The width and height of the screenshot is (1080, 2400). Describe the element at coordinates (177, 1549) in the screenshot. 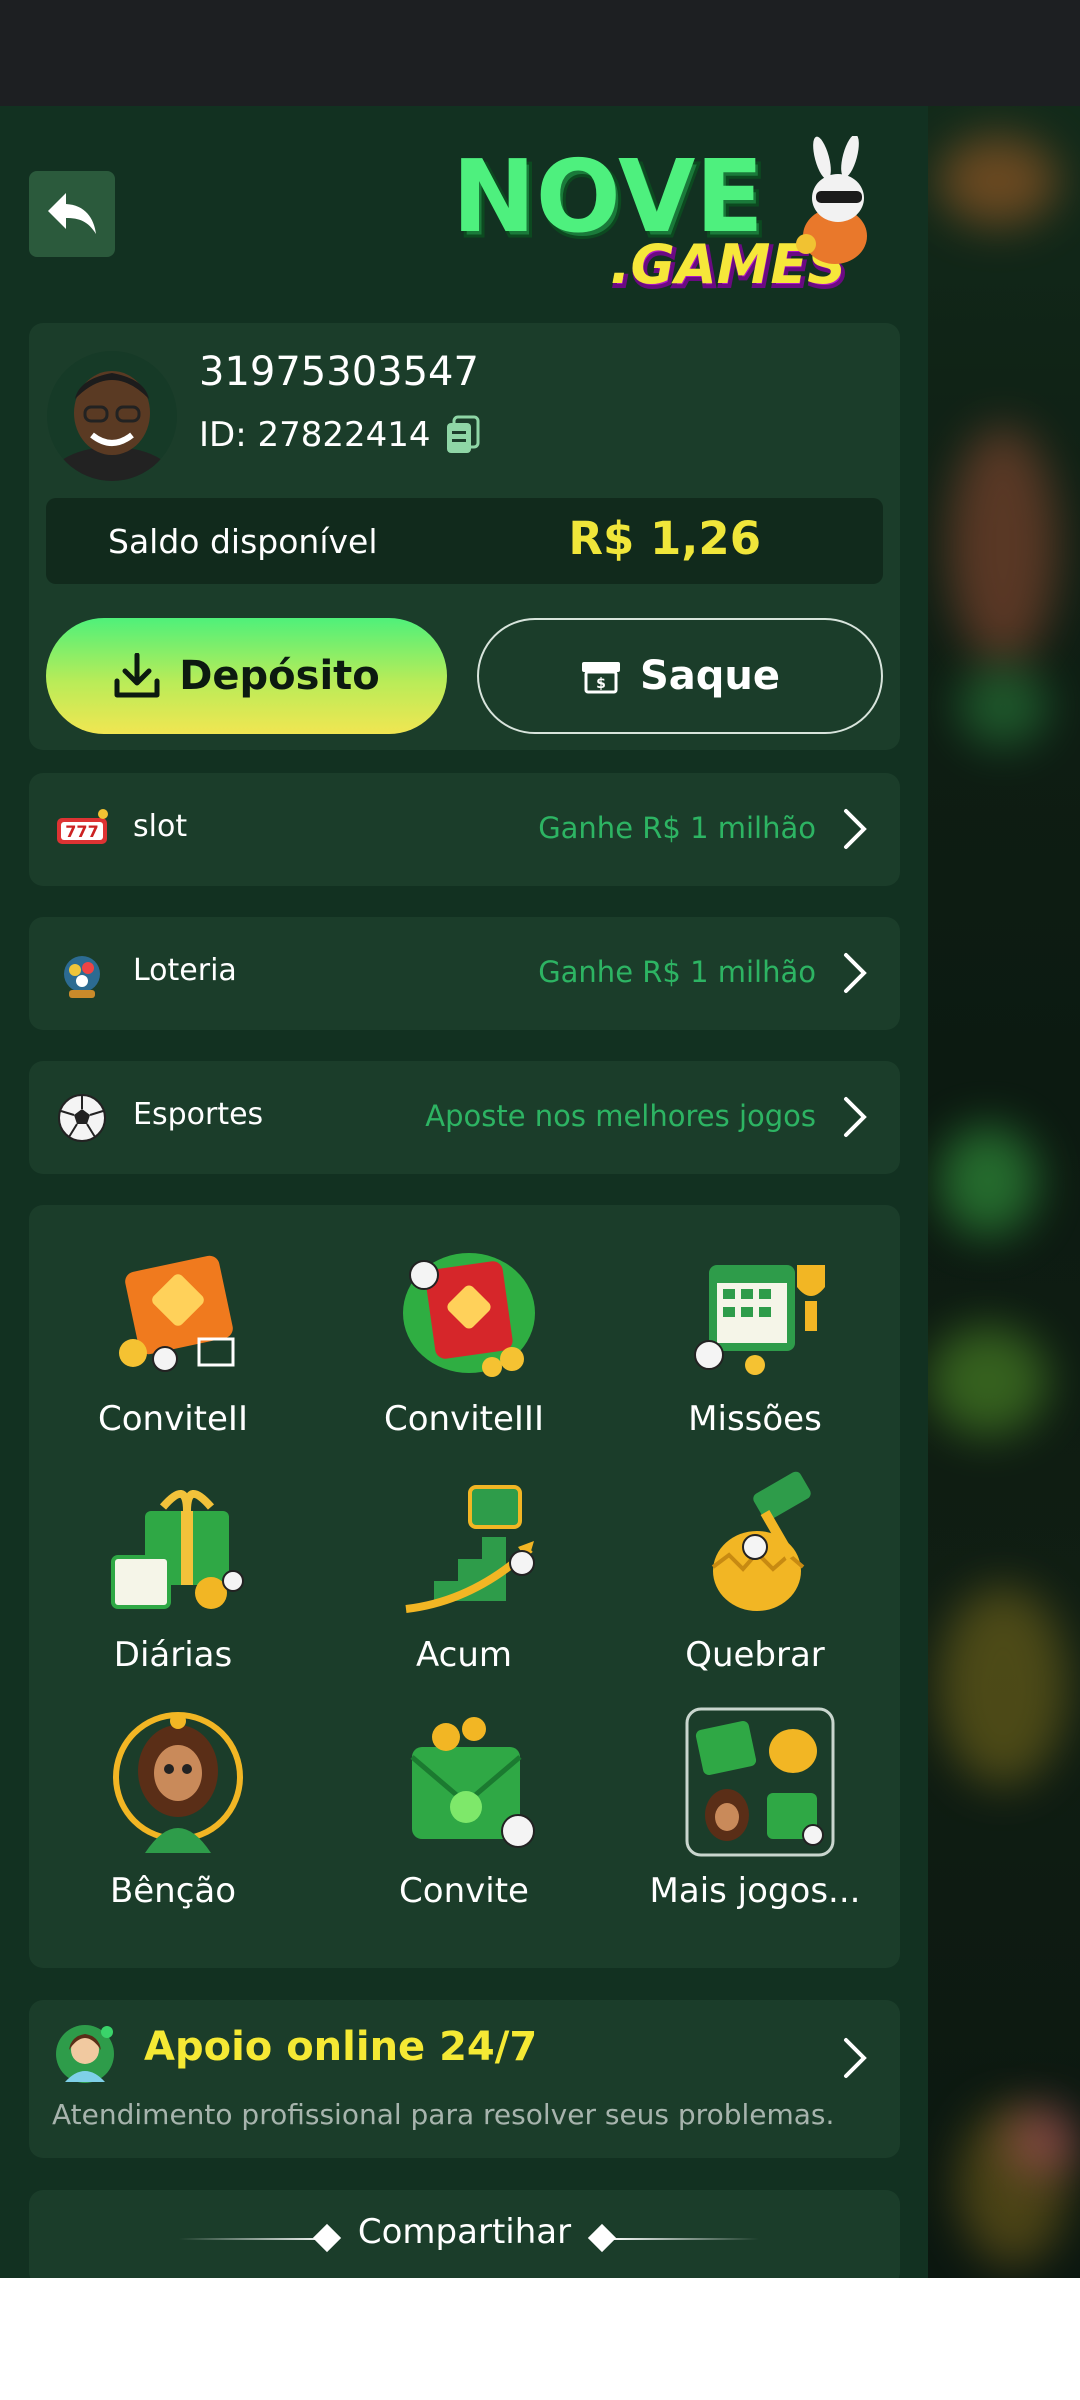

I see `daily-gift-calendar-icon` at that location.